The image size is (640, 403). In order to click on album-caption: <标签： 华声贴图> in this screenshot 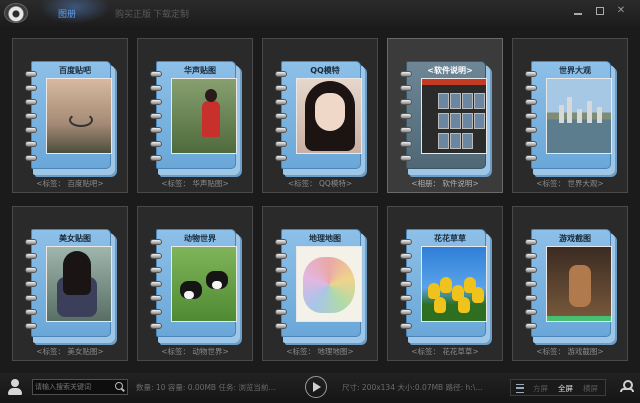, I will do `click(195, 183)`.